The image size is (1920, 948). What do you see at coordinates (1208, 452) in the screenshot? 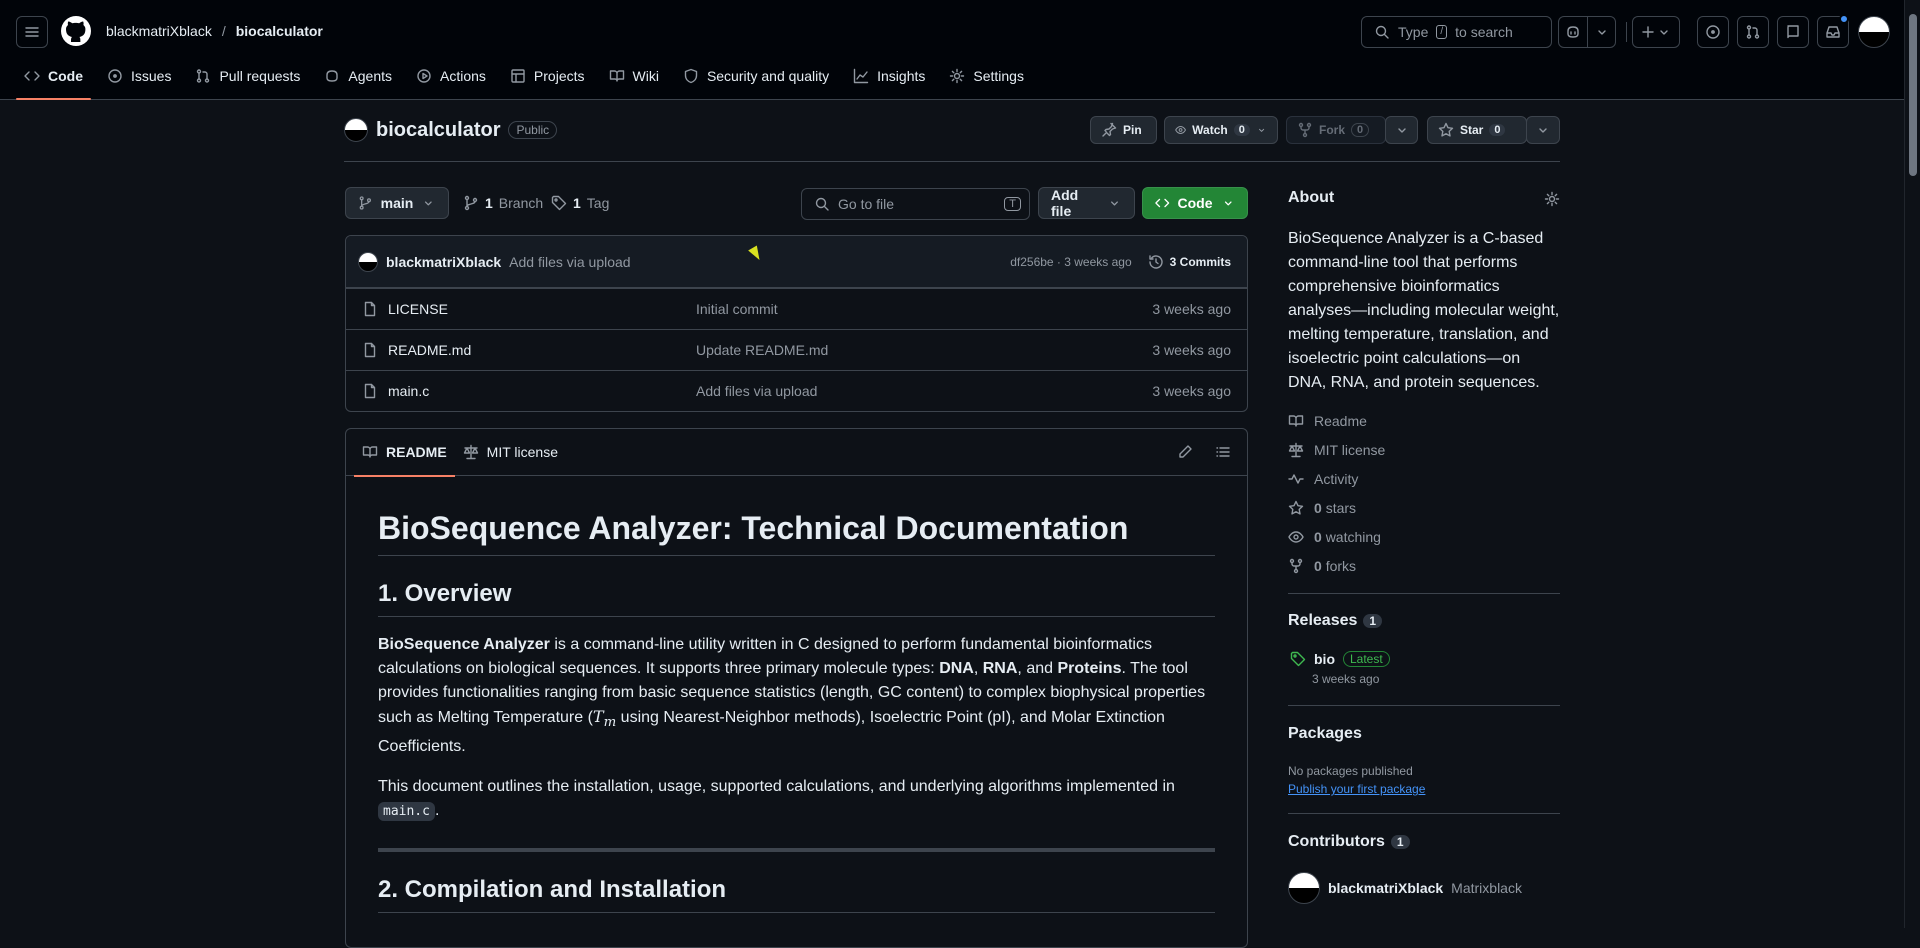
I see `readme-actions` at bounding box center [1208, 452].